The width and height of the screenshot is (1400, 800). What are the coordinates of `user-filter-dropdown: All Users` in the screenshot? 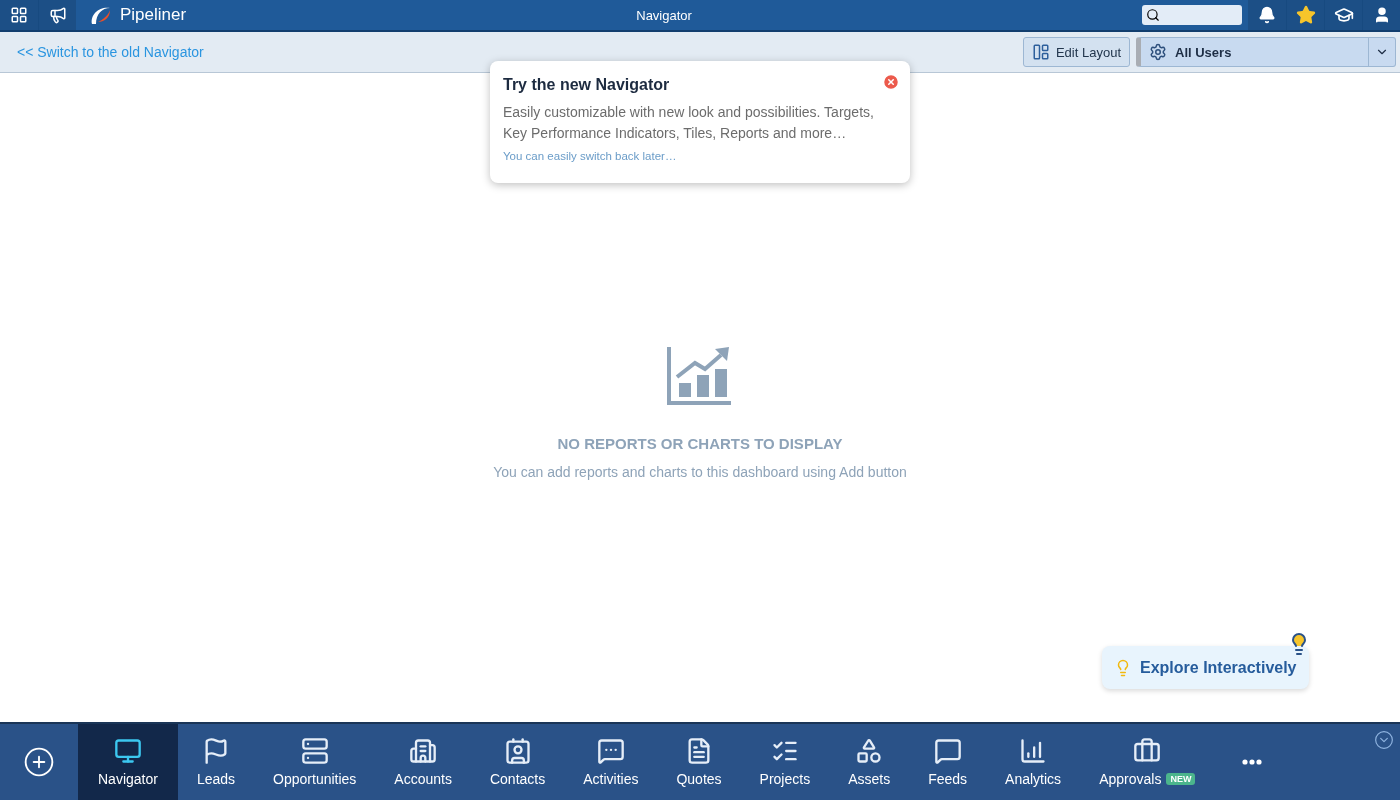 It's located at (1266, 52).